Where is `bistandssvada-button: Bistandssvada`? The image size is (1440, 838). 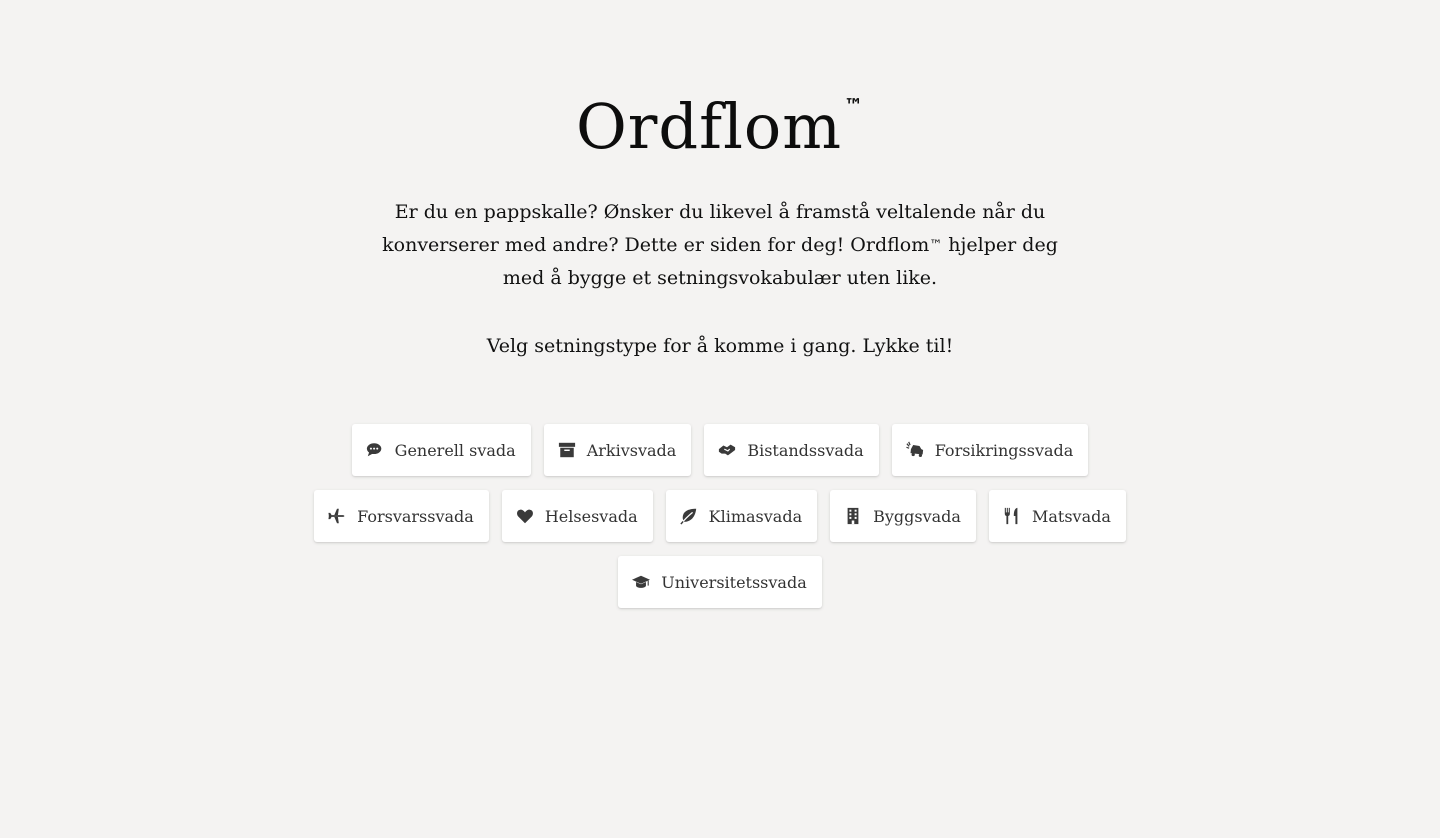
bistandssvada-button: Bistandssvada is located at coordinates (791, 450).